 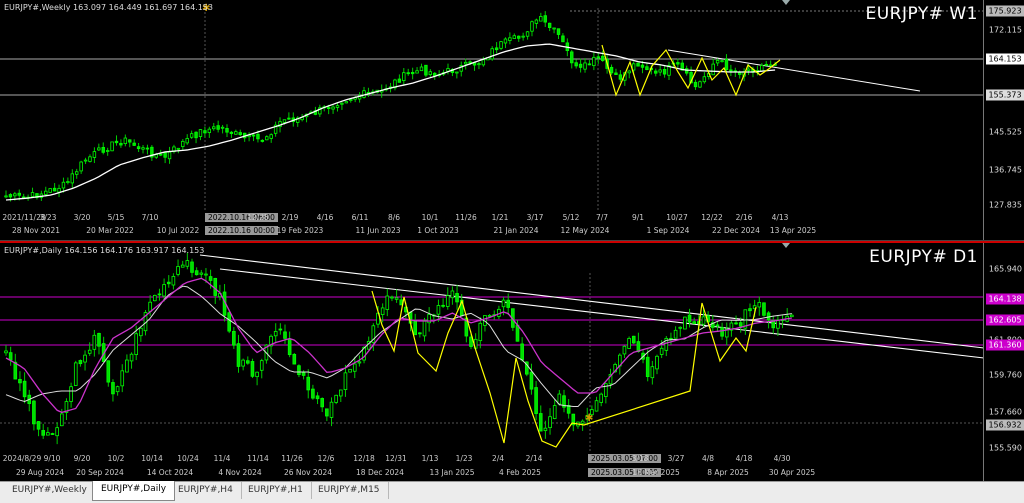 I want to click on time-axis-date: 20 Sep 2024, so click(x=100, y=472).